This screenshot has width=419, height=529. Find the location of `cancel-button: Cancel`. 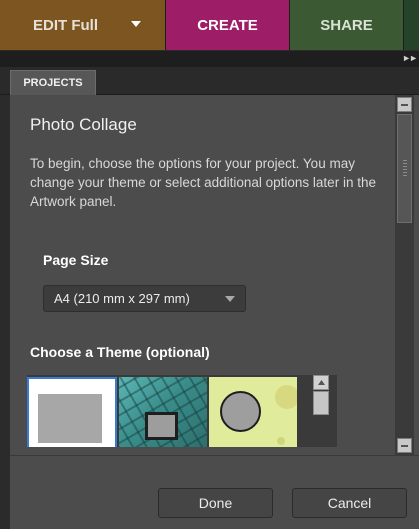

cancel-button: Cancel is located at coordinates (349, 503).